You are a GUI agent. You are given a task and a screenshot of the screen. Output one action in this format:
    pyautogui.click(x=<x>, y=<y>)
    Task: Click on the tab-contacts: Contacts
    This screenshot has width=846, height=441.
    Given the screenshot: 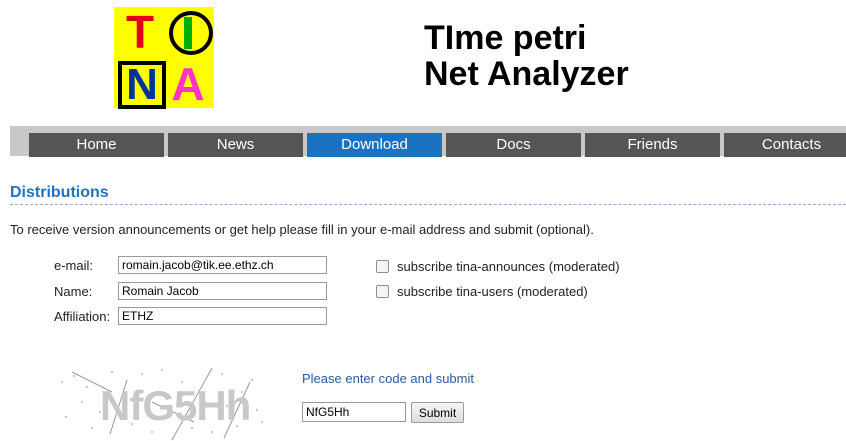 What is the action you would take?
    pyautogui.click(x=785, y=145)
    